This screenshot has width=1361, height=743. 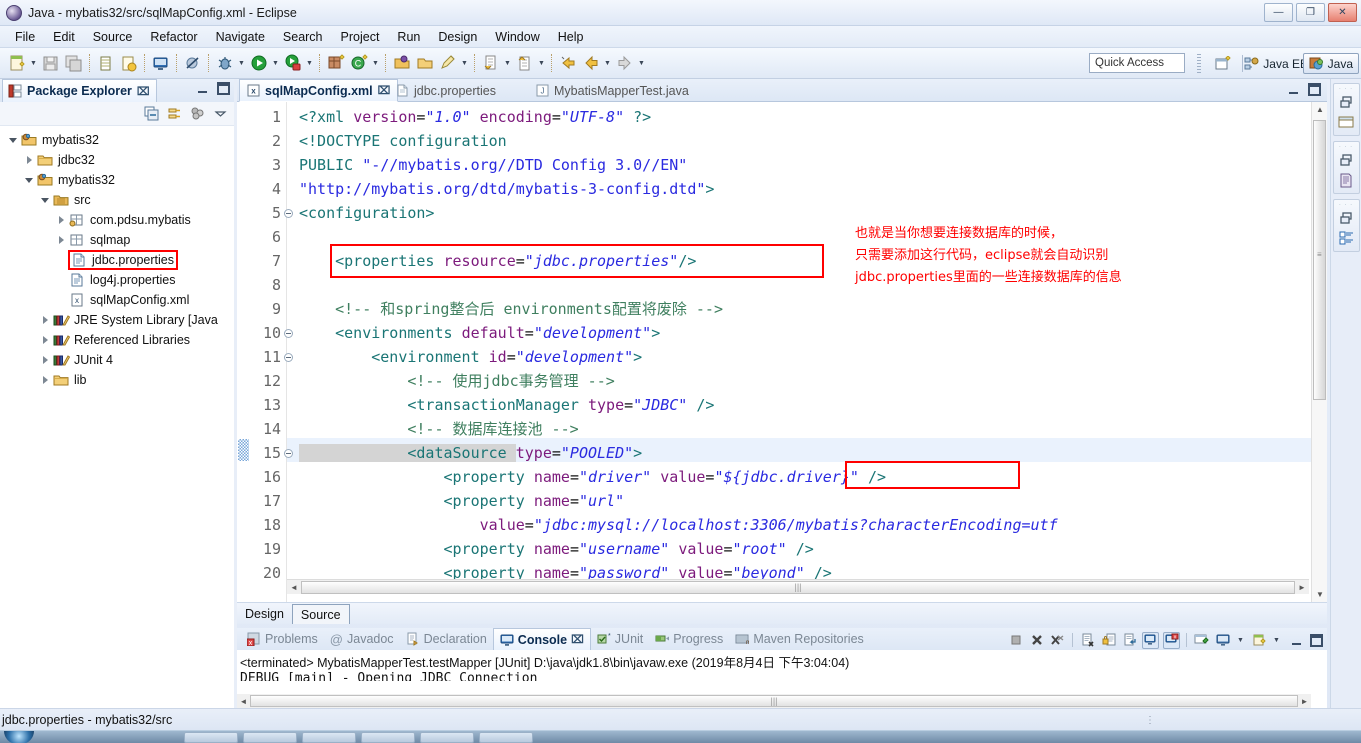 I want to click on tab-sqlmapconfig-xml: x sqlMapConfig.xml ⌧, so click(x=319, y=90).